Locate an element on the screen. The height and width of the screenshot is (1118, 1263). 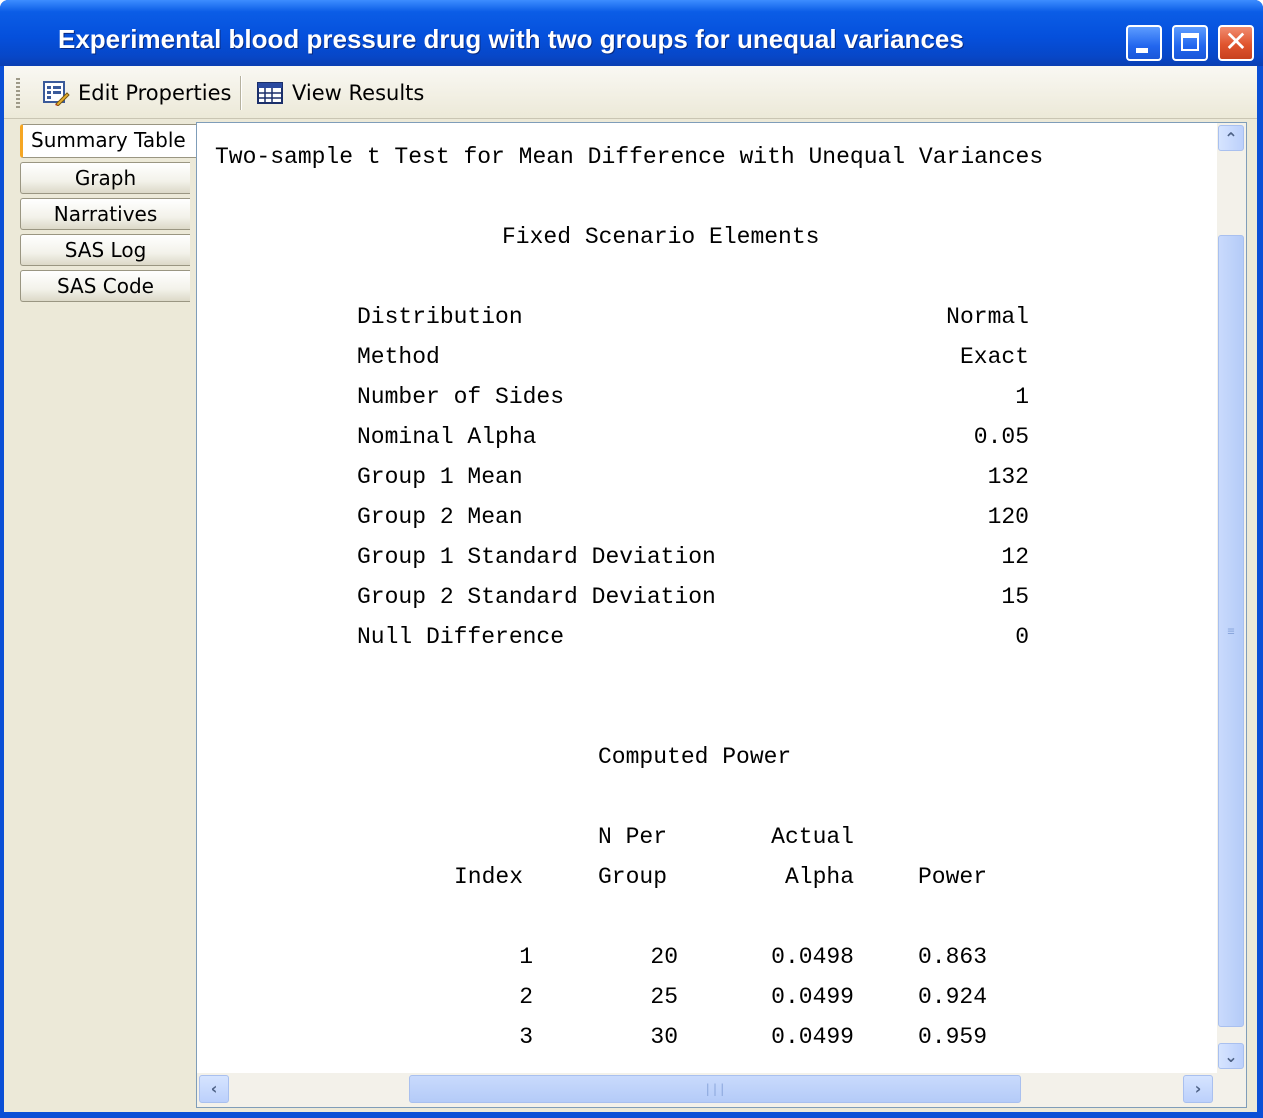
fixed-value: 0 is located at coordinates (1022, 637).